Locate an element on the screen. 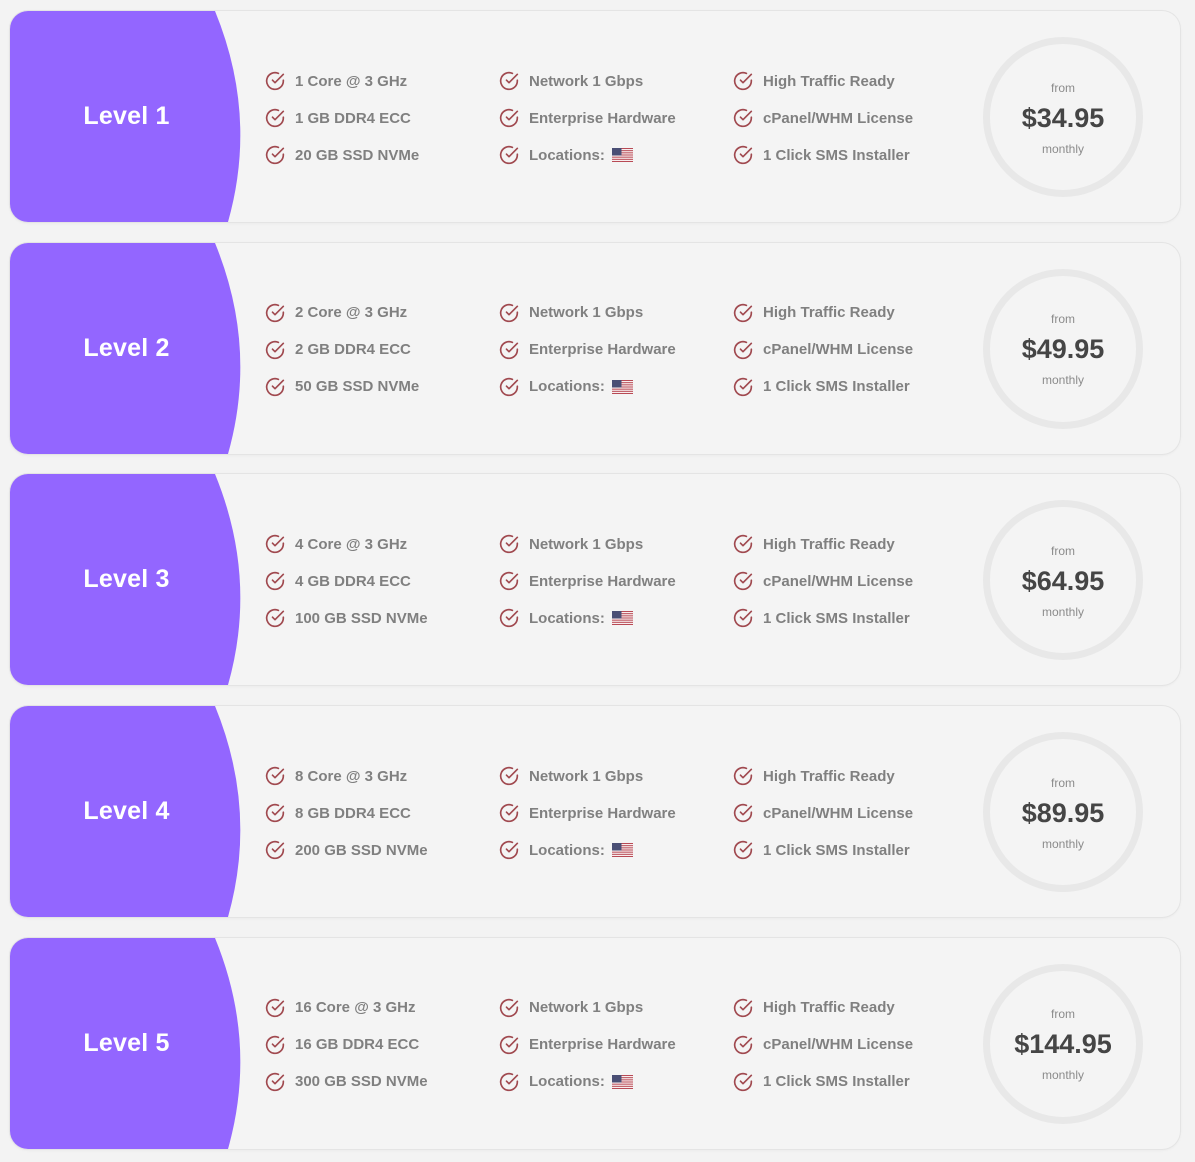 The image size is (1195, 1162). feature-item: 1 Core @ 3 GHz is located at coordinates (382, 81).